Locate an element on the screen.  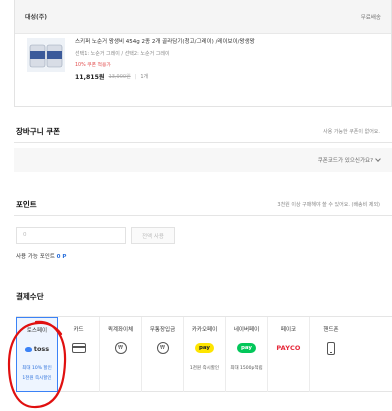
payment-method-naverpay: 네이버페이 pay 최대 1500p적립 is located at coordinates (247, 354).